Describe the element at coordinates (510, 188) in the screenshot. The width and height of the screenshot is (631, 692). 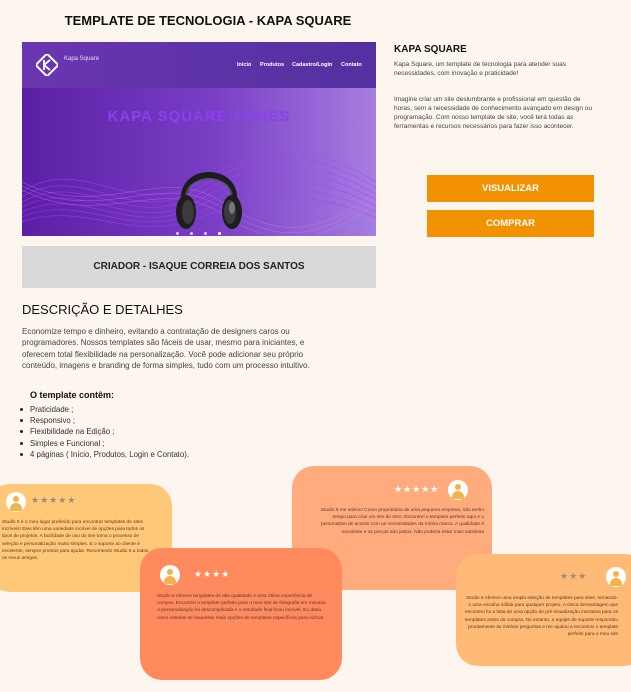
I see `view-button: VISUALIZAR` at that location.